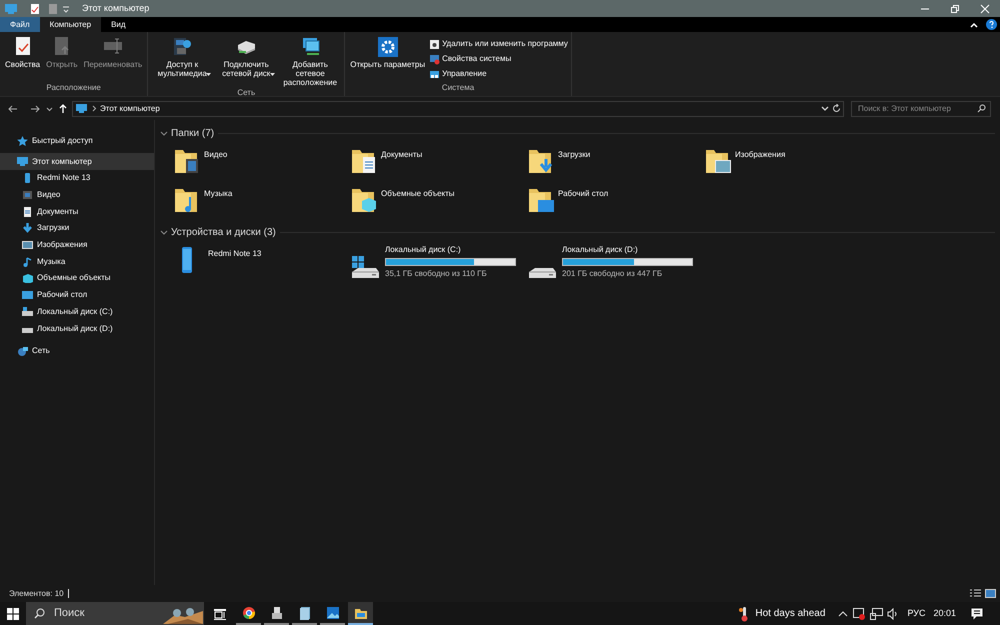 The height and width of the screenshot is (625, 1000). Describe the element at coordinates (118, 24) in the screenshot. I see `ribbon-tab: Вид` at that location.